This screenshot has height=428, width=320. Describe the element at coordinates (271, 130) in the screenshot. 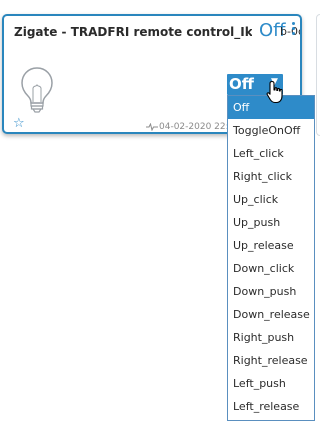

I see `dropdown-option: ToggleOnOff` at that location.